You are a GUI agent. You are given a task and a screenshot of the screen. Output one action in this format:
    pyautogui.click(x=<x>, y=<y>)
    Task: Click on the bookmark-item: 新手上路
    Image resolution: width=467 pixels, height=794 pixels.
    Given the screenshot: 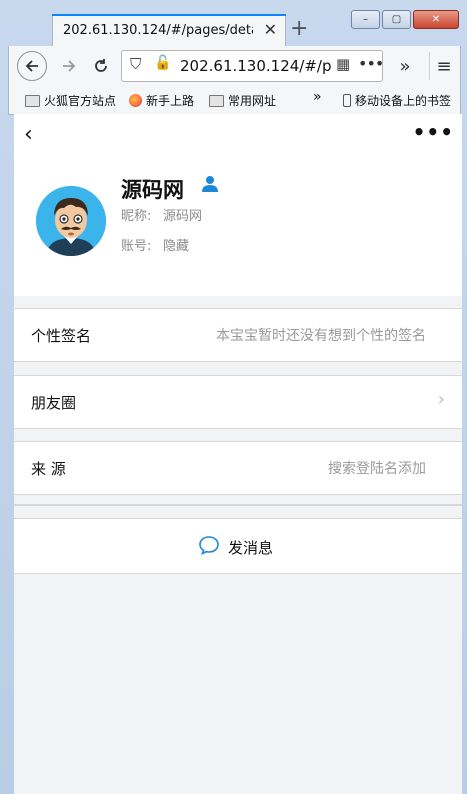 What is the action you would take?
    pyautogui.click(x=161, y=100)
    